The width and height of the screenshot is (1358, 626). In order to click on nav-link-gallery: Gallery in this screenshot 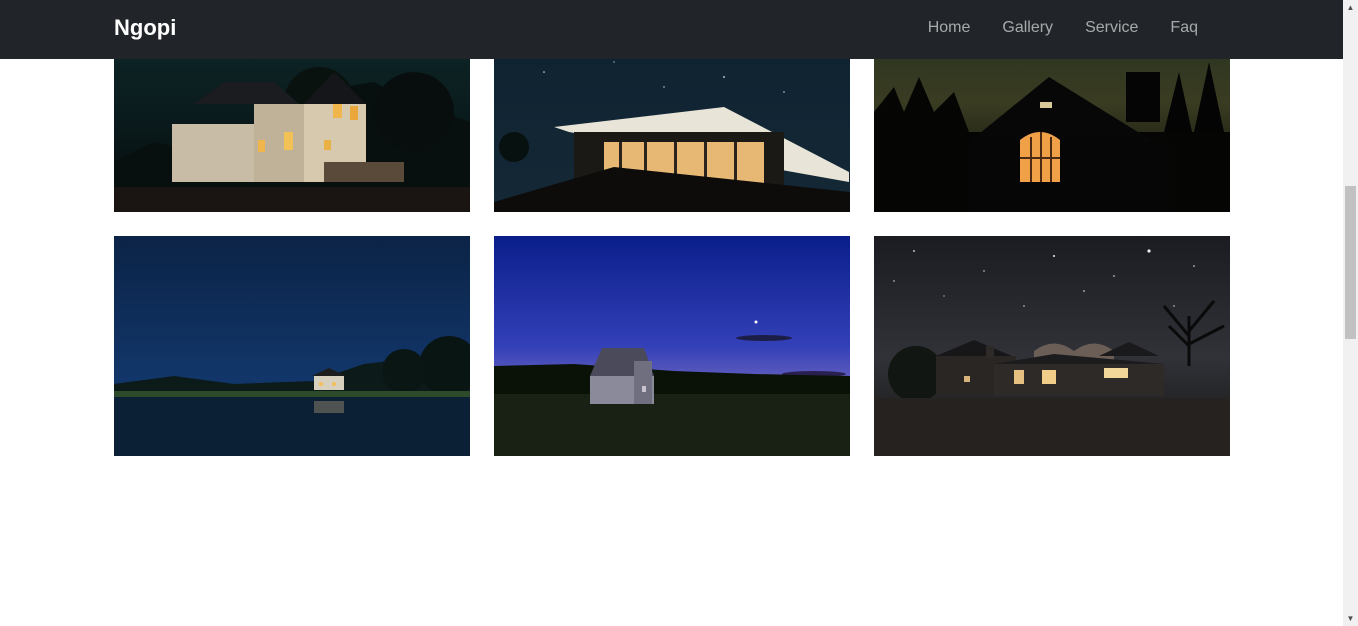, I will do `click(1027, 28)`.